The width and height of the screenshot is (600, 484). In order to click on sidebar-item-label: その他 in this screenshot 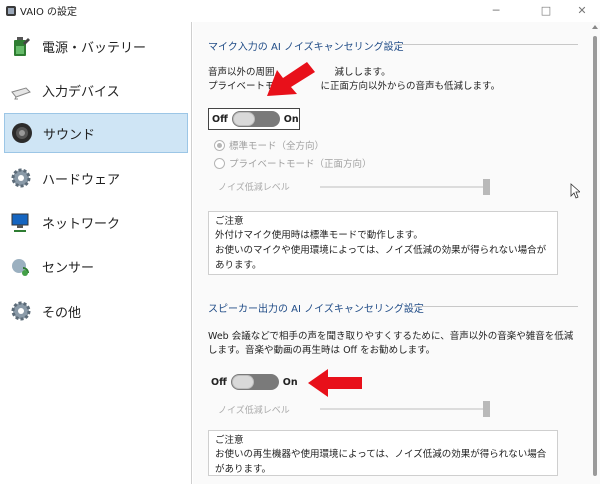, I will do `click(62, 313)`.